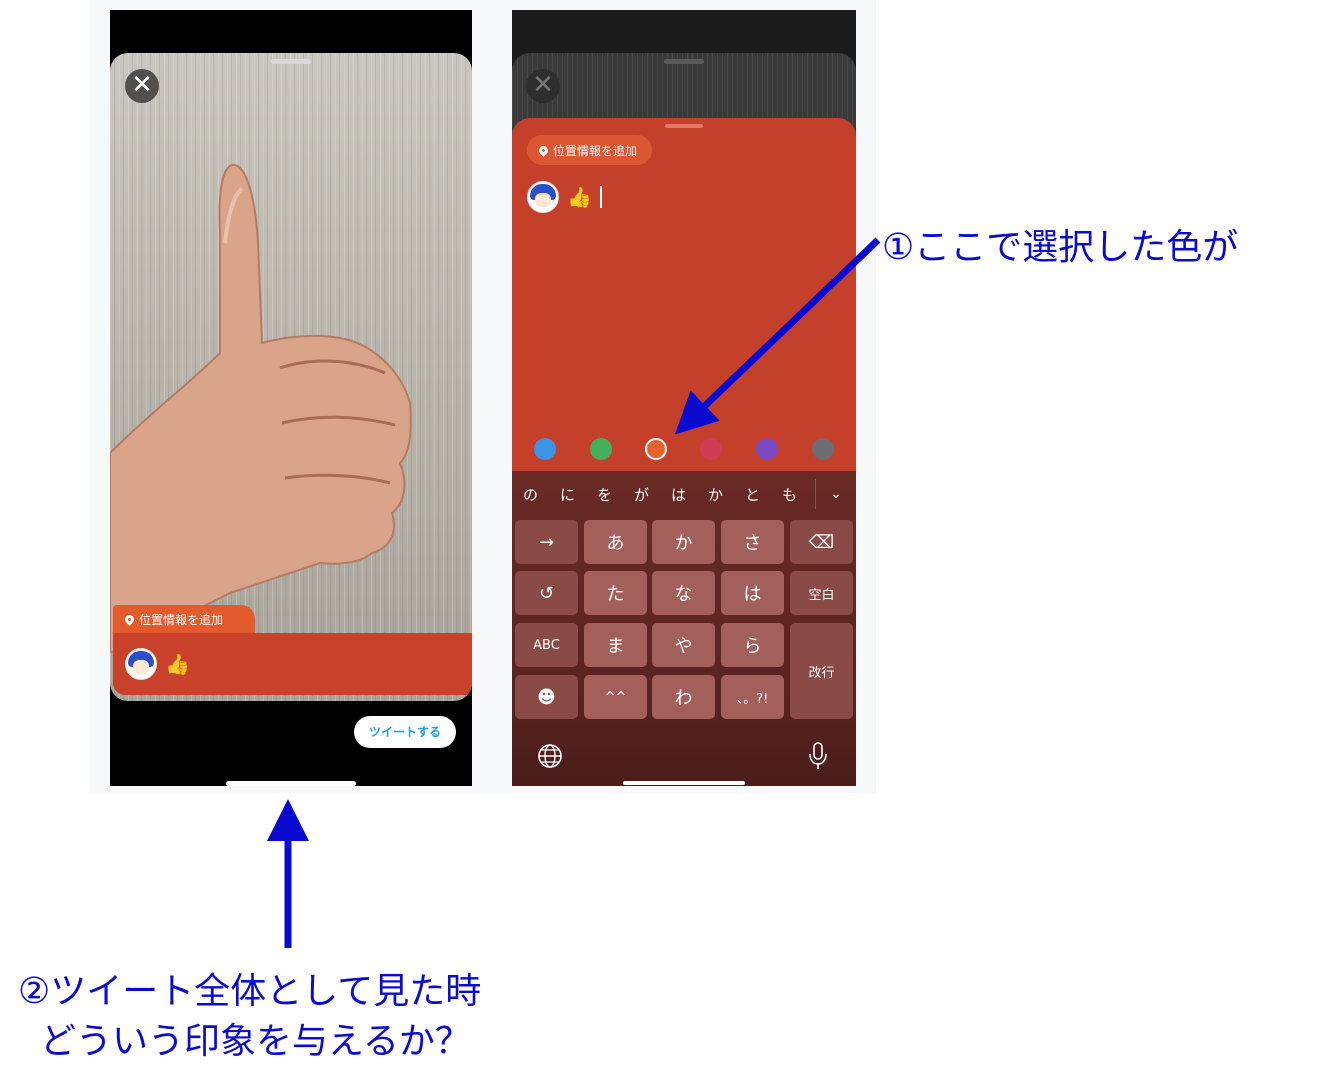 The width and height of the screenshot is (1317, 1071). Describe the element at coordinates (777, 336) in the screenshot. I see `arrow-to-color-swatch` at that location.